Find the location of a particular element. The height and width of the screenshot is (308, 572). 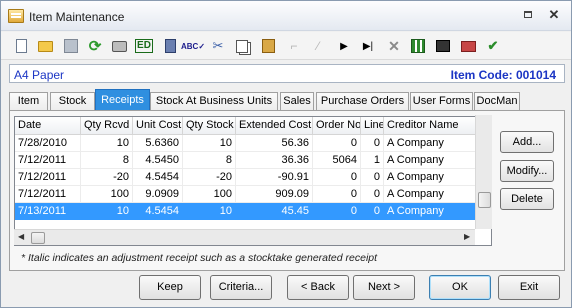

refresh-button: ⟳ is located at coordinates (95, 46).